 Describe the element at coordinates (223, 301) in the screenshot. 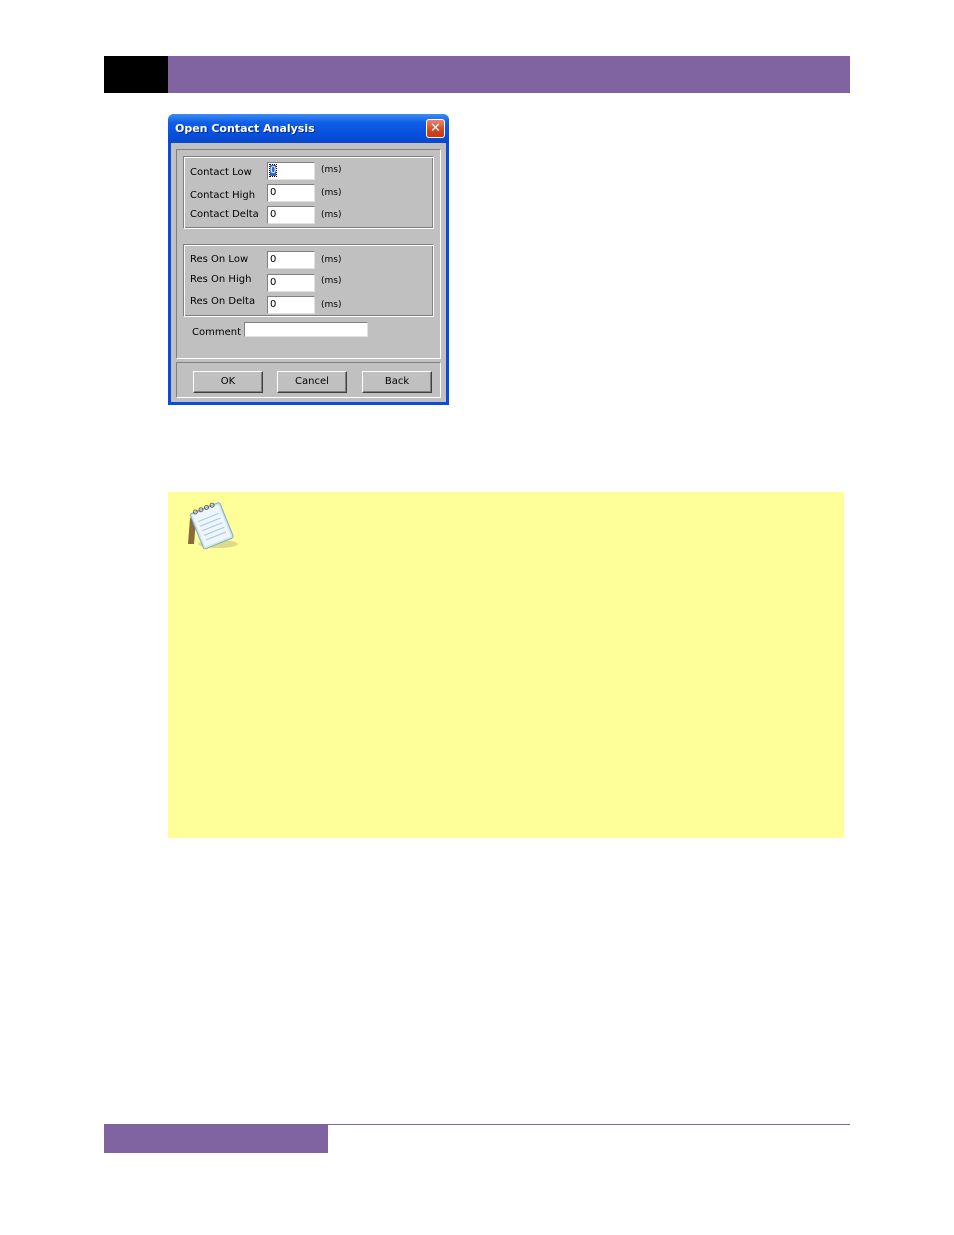

I see `res-on-delta-label: Res On Delta` at that location.